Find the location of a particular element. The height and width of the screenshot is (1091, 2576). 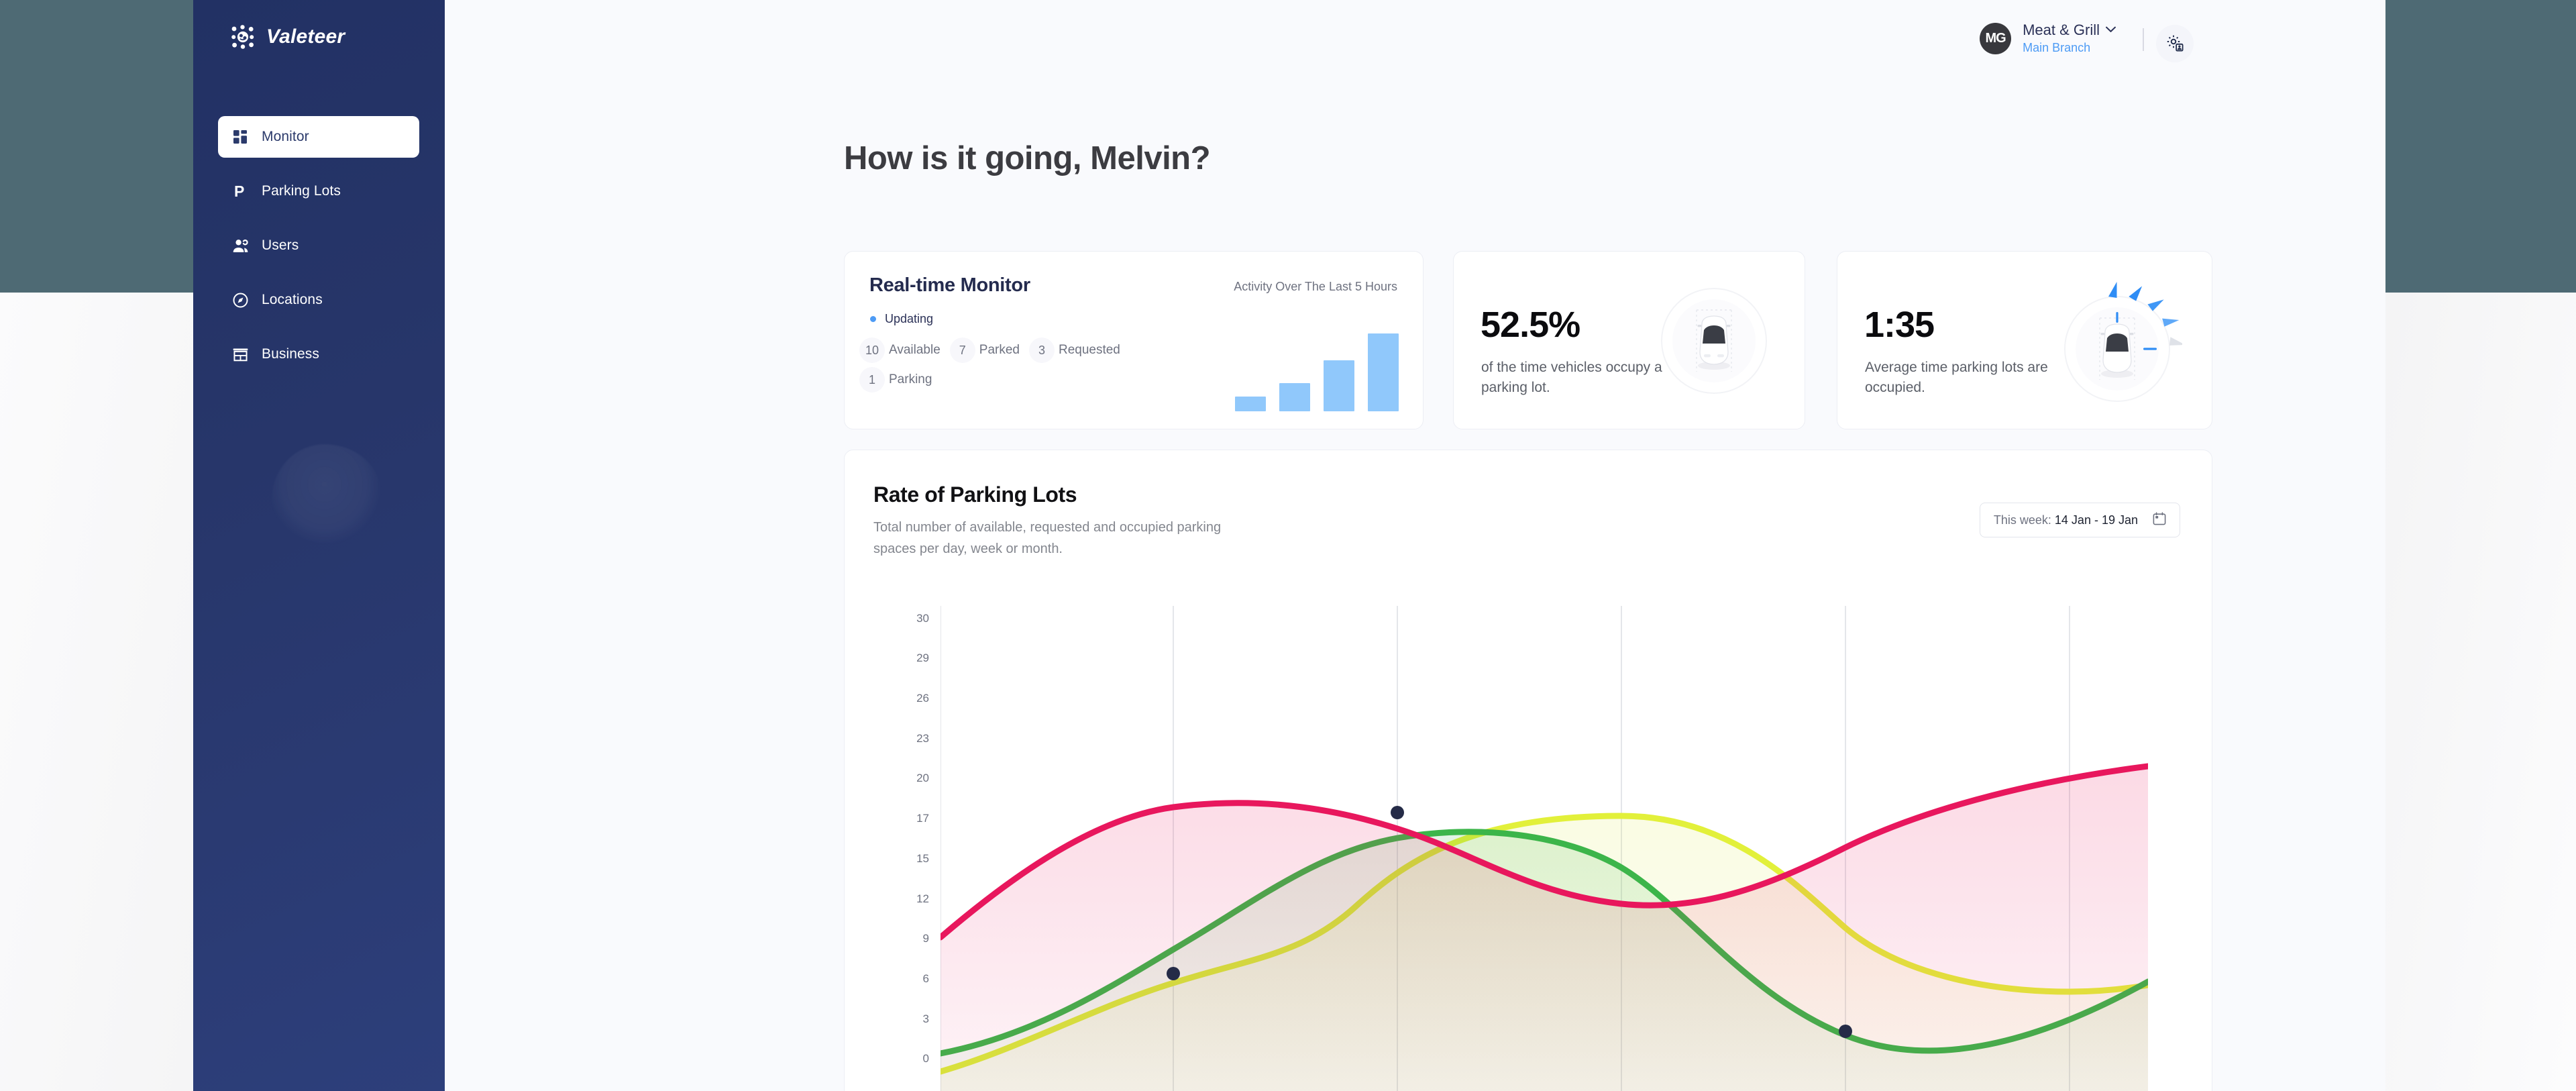

svg-text: P is located at coordinates (239, 191).